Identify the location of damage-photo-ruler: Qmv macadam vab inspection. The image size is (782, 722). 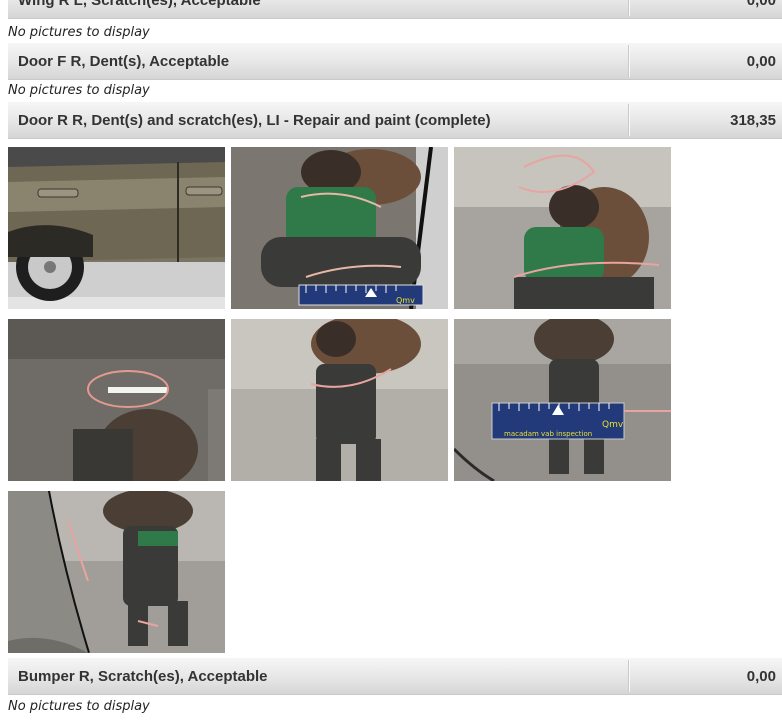
(562, 400).